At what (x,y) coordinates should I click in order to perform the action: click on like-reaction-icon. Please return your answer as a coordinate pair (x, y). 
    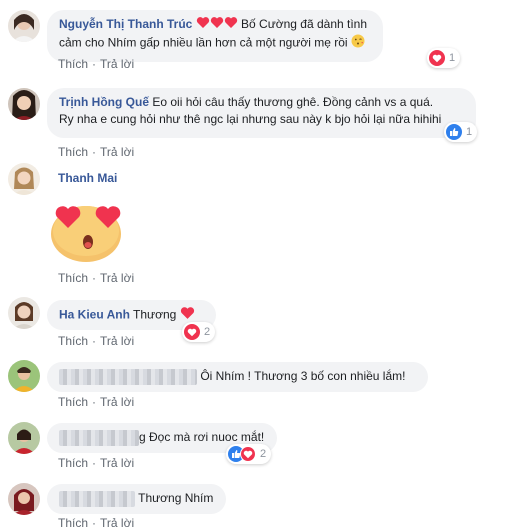
    Looking at the image, I should click on (454, 132).